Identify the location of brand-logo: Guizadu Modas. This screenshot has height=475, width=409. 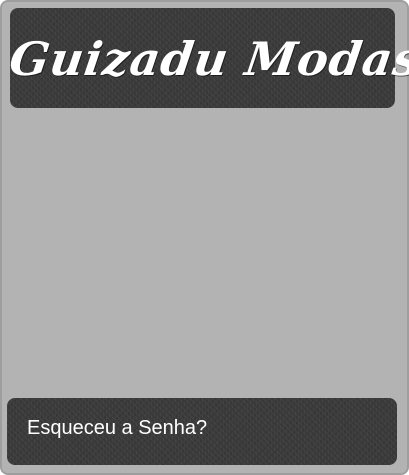
(207, 59).